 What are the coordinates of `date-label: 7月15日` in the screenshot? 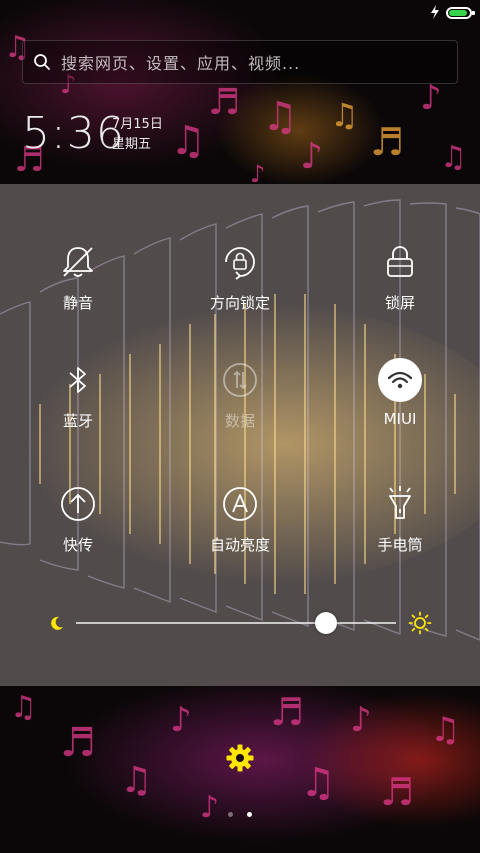 It's located at (137, 124).